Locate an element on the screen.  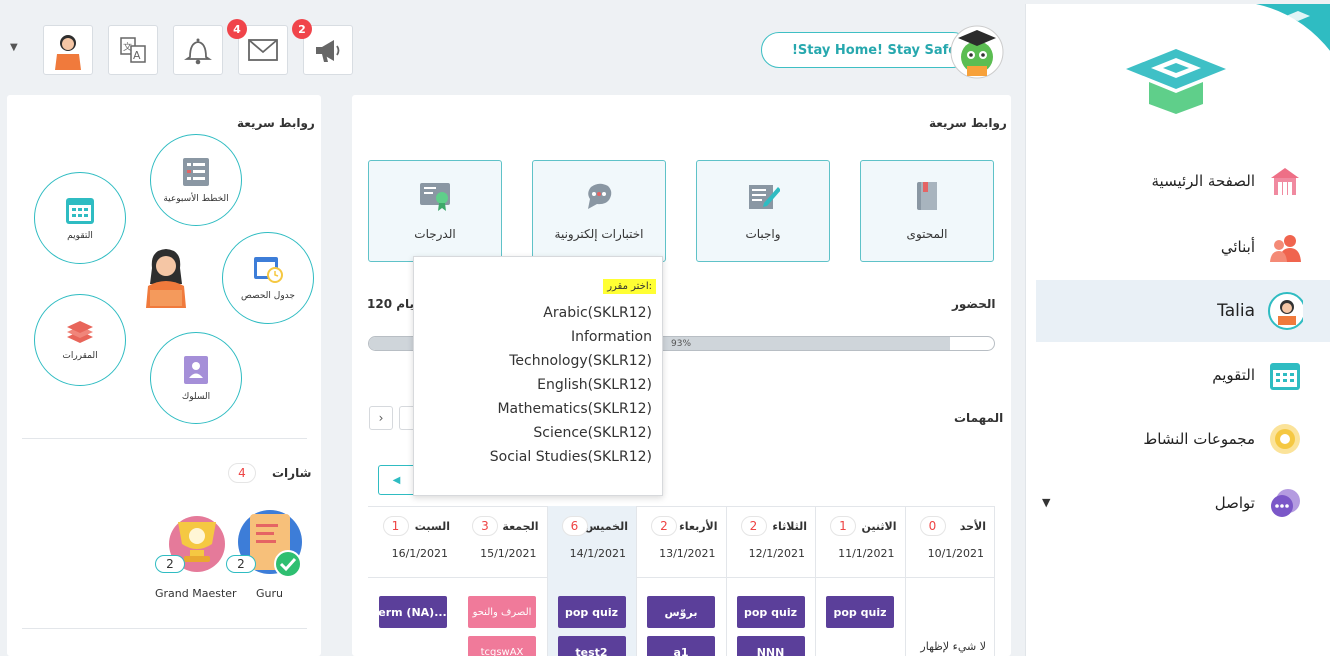
circle-behavior: السلوك is located at coordinates (196, 378).